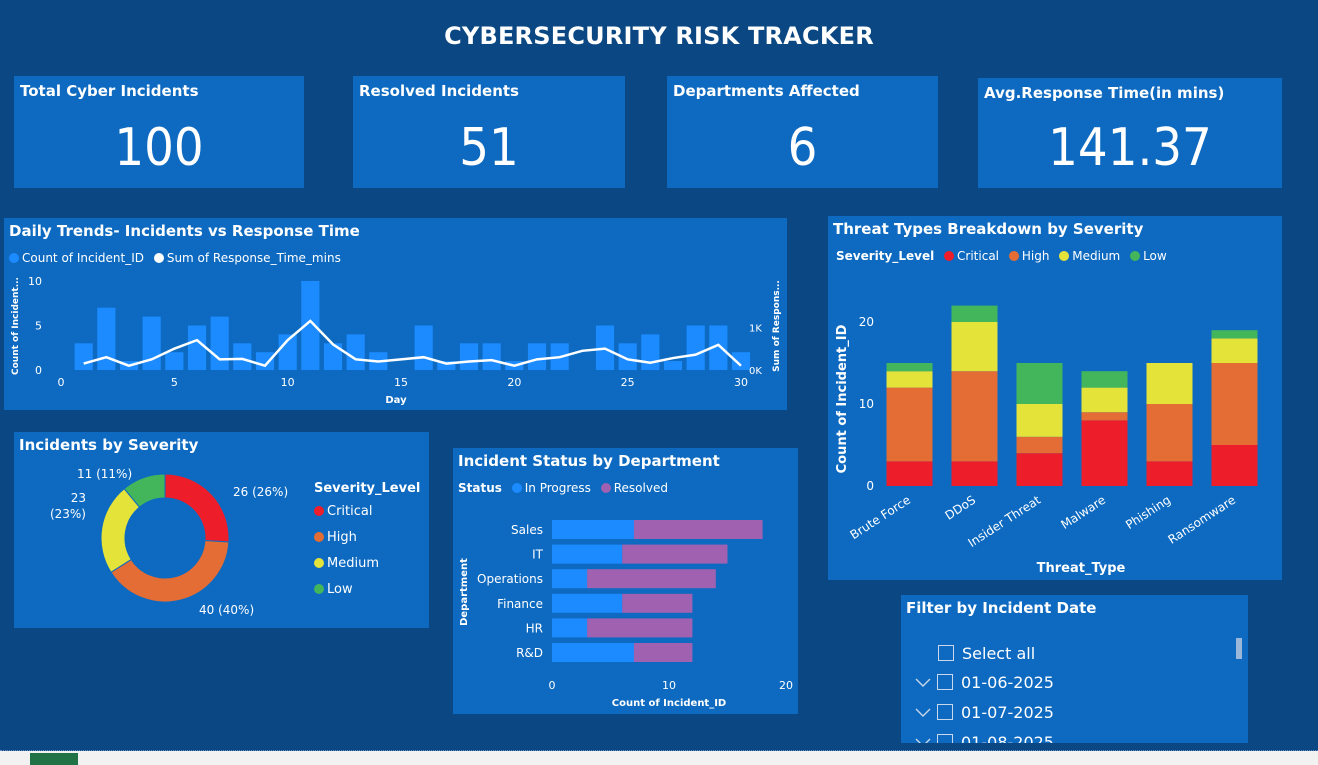  Describe the element at coordinates (659, 36) in the screenshot. I see `page-title: CYBERSECURITY RISK TRACKER` at that location.